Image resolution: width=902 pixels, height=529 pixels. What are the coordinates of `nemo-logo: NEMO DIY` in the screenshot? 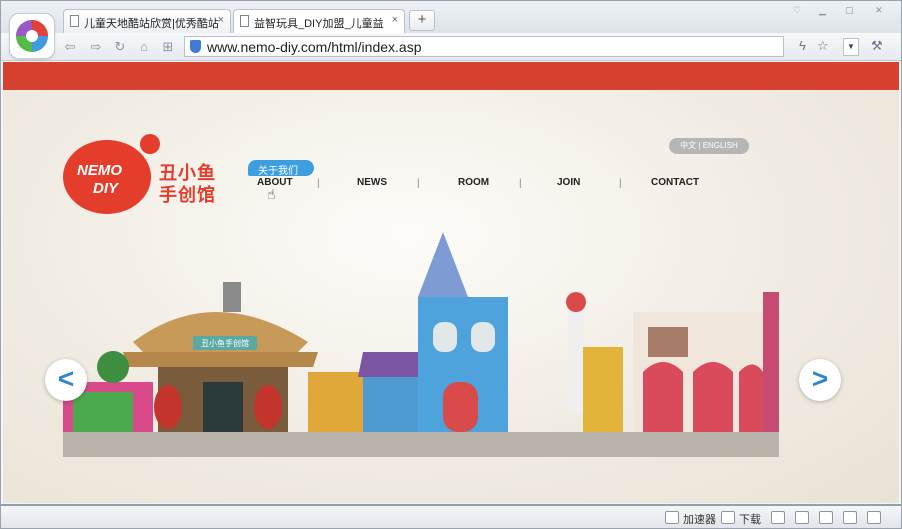 It's located at (107, 177).